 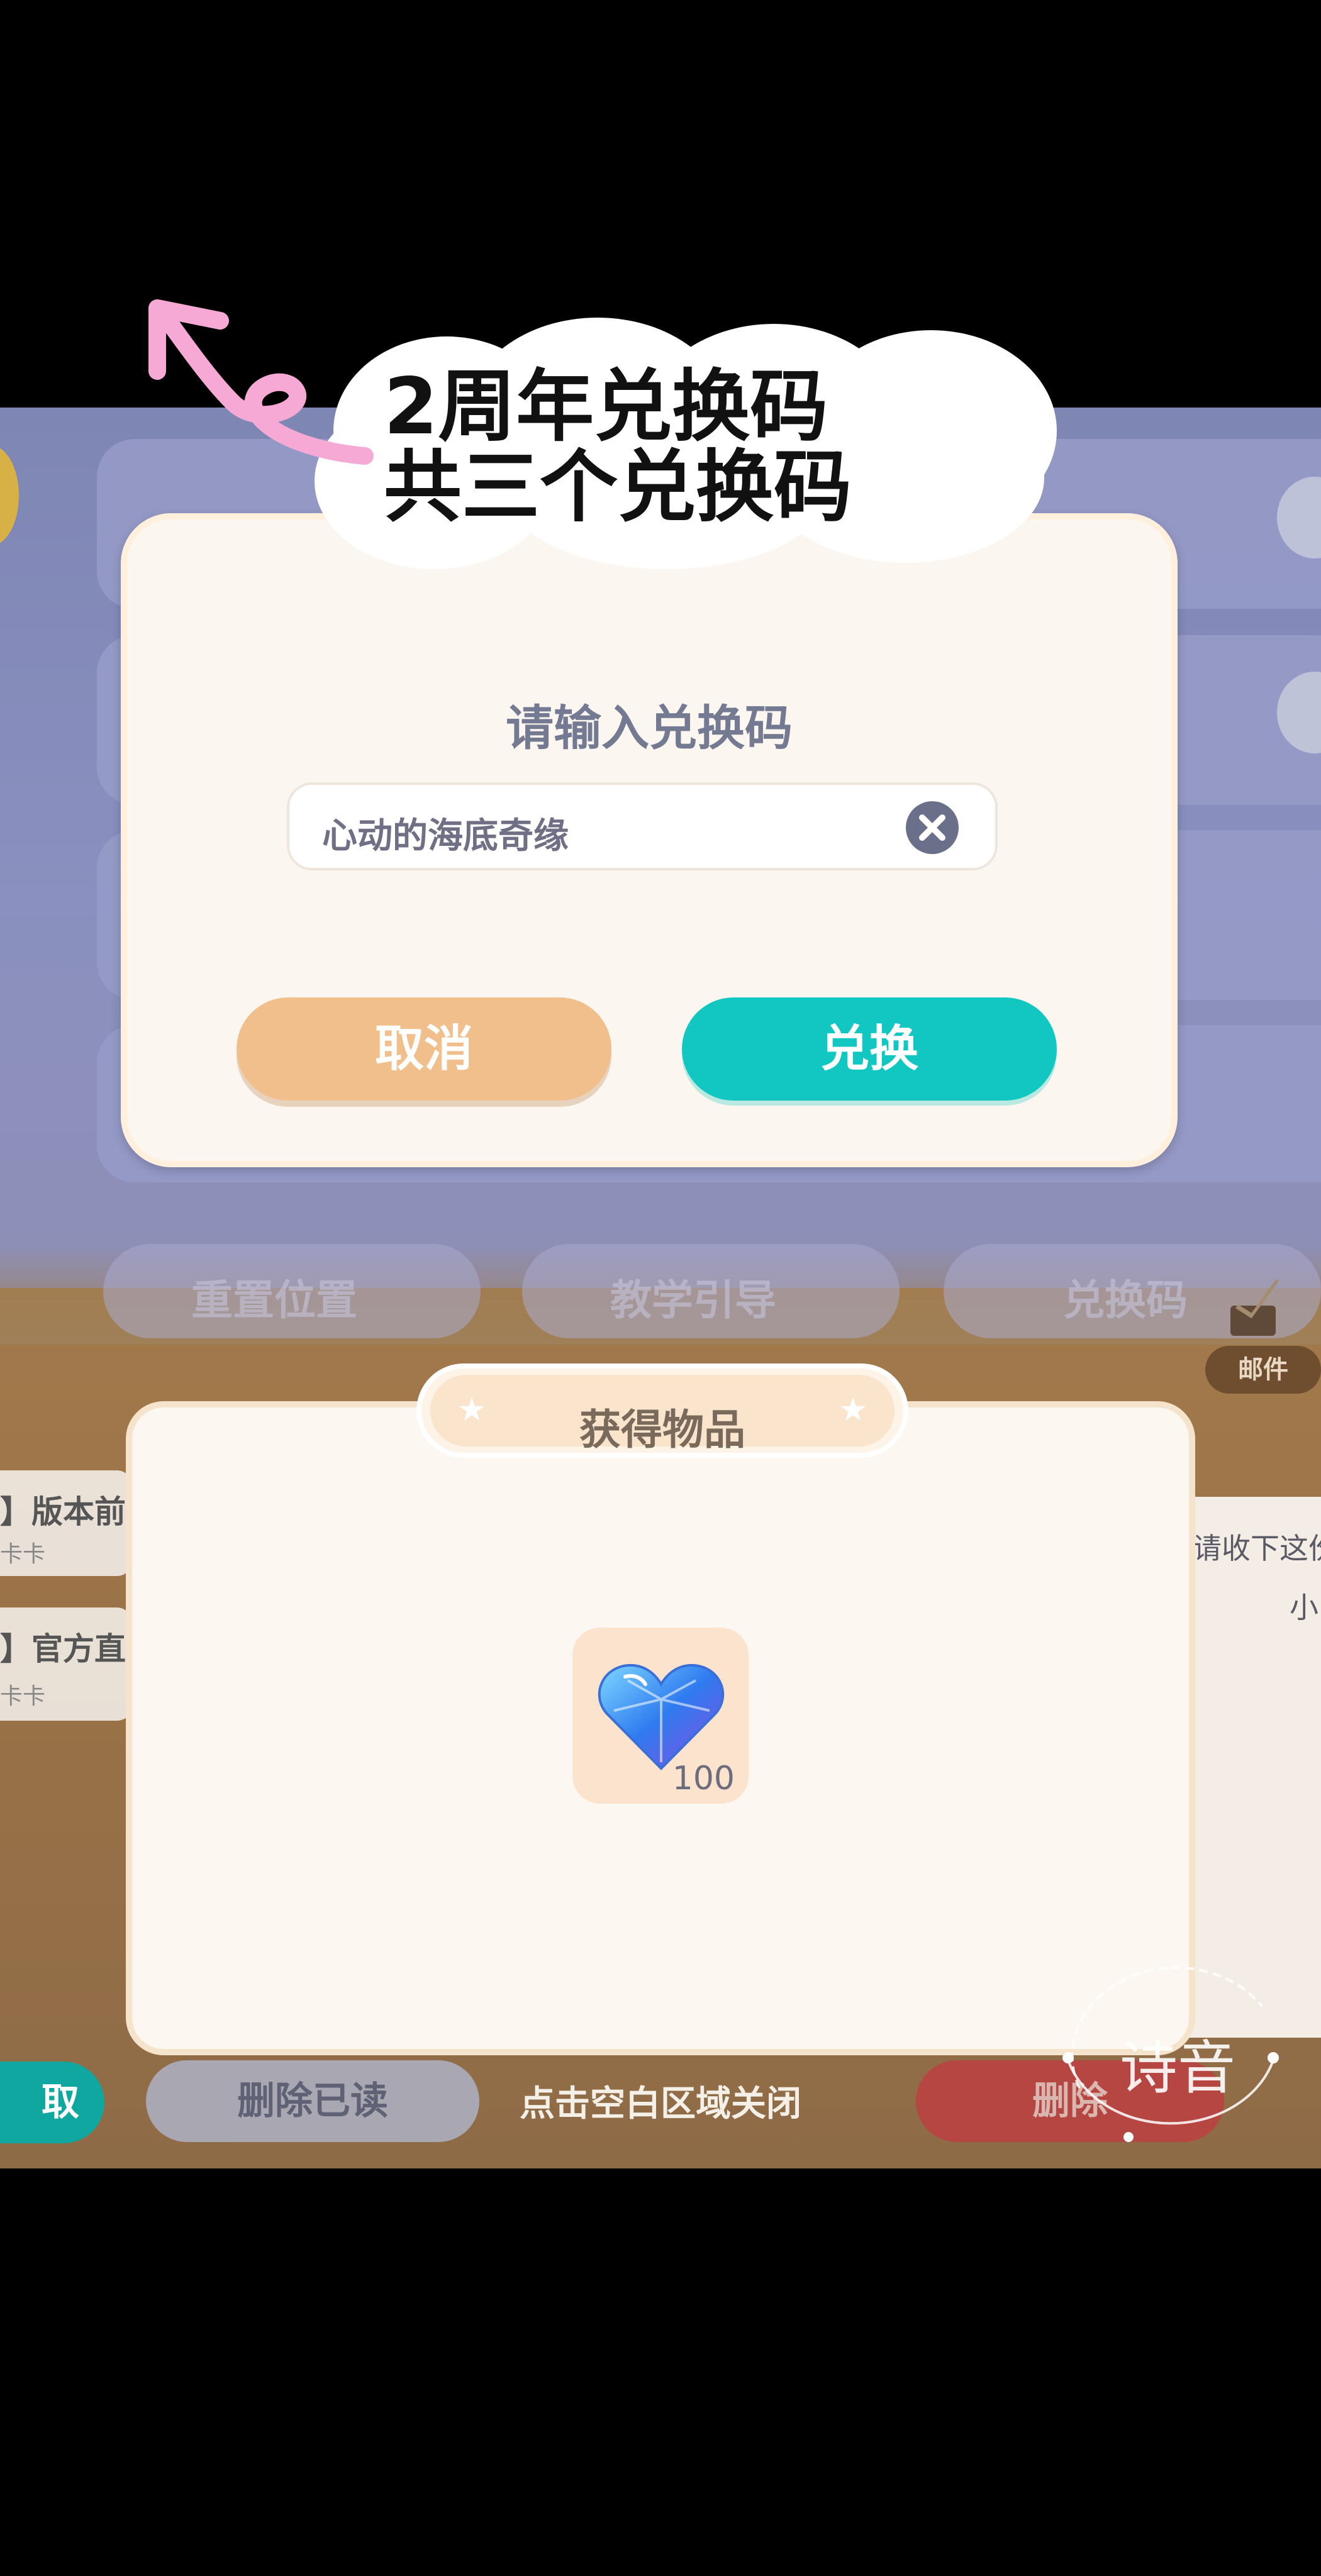 I want to click on pointer-arrow-icon, so click(x=261, y=382).